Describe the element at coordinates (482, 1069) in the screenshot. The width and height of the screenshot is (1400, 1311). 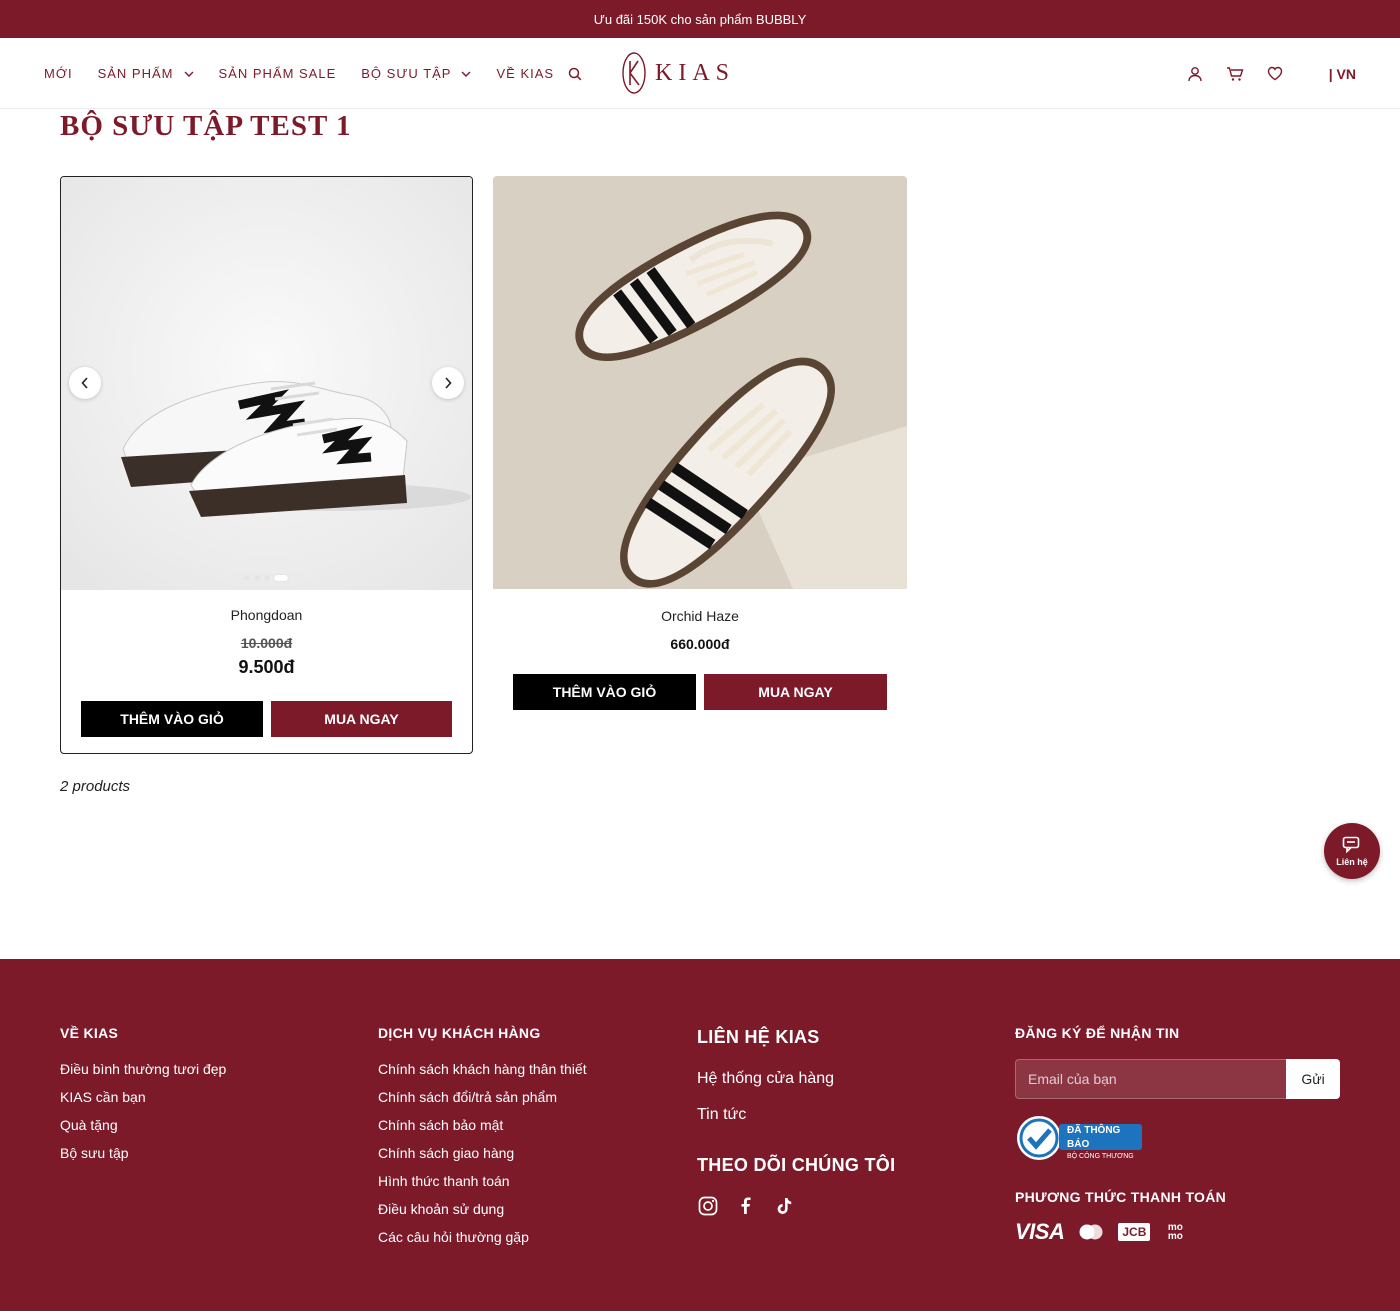
I see `footer-link: Chính sách khách hàng thân thiết` at that location.